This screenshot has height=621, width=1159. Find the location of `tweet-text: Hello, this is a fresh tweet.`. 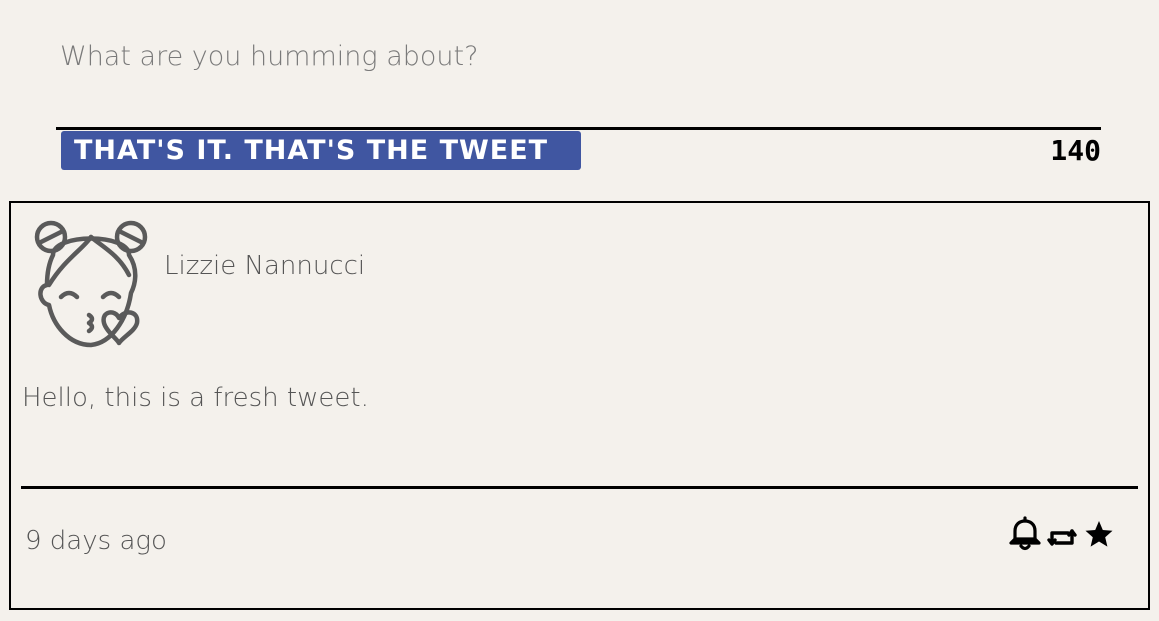

tweet-text: Hello, this is a fresh tweet. is located at coordinates (195, 398).